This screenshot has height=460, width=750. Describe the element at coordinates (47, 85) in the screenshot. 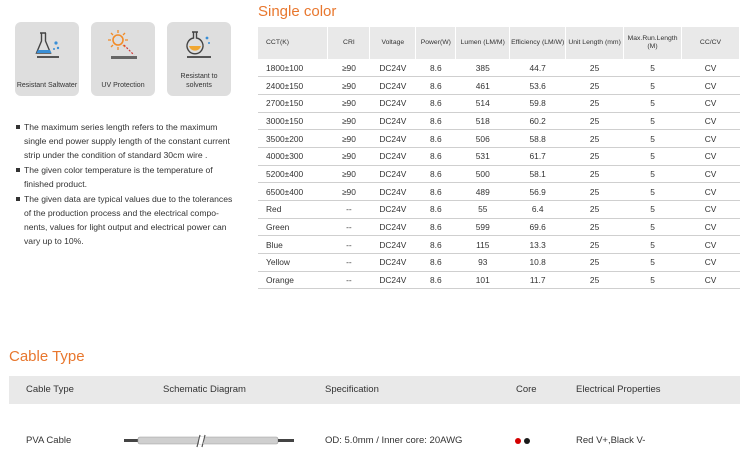

I see `feature-label: Resistant Saltwater` at that location.